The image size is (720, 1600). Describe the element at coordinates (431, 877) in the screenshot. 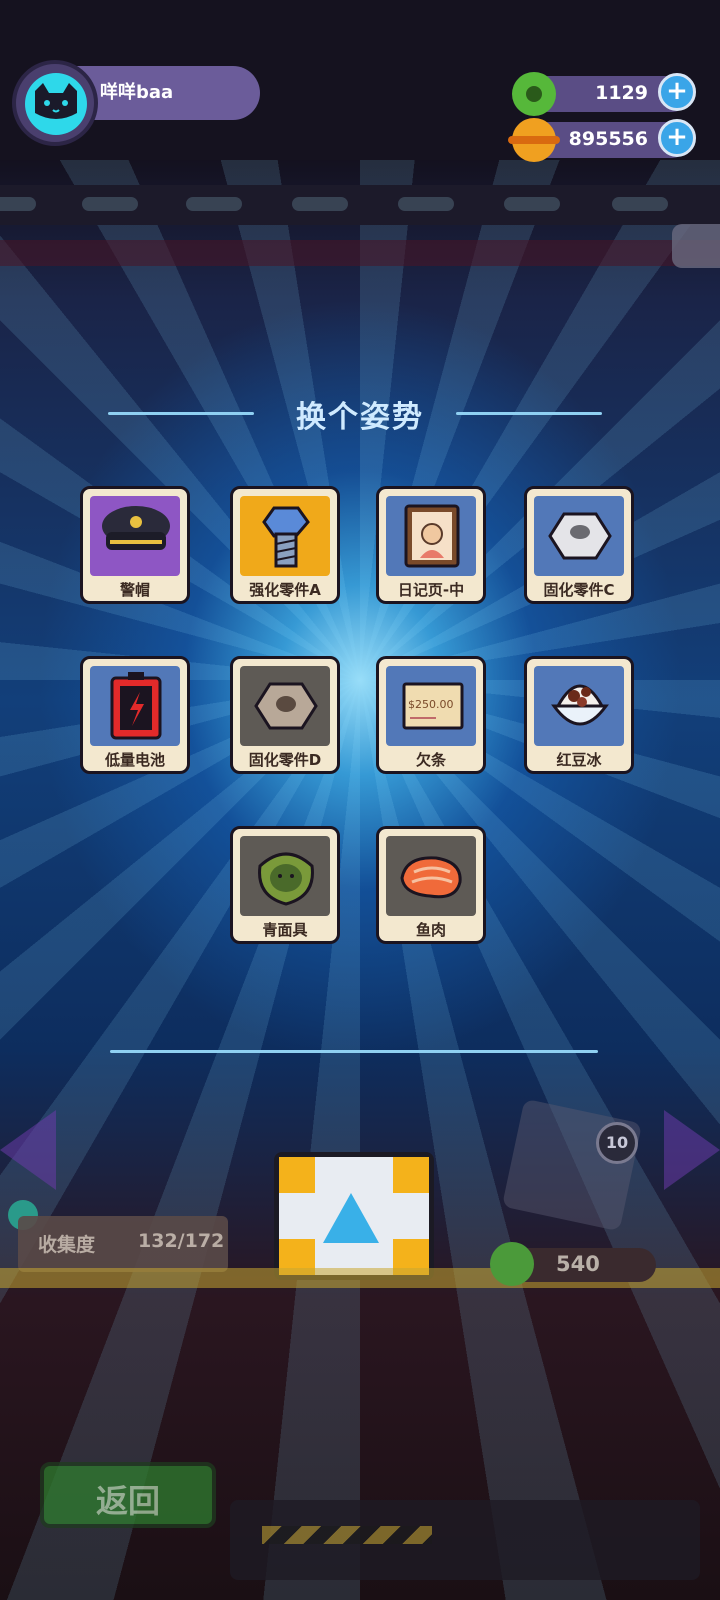

I see `fish-meat-icon` at that location.